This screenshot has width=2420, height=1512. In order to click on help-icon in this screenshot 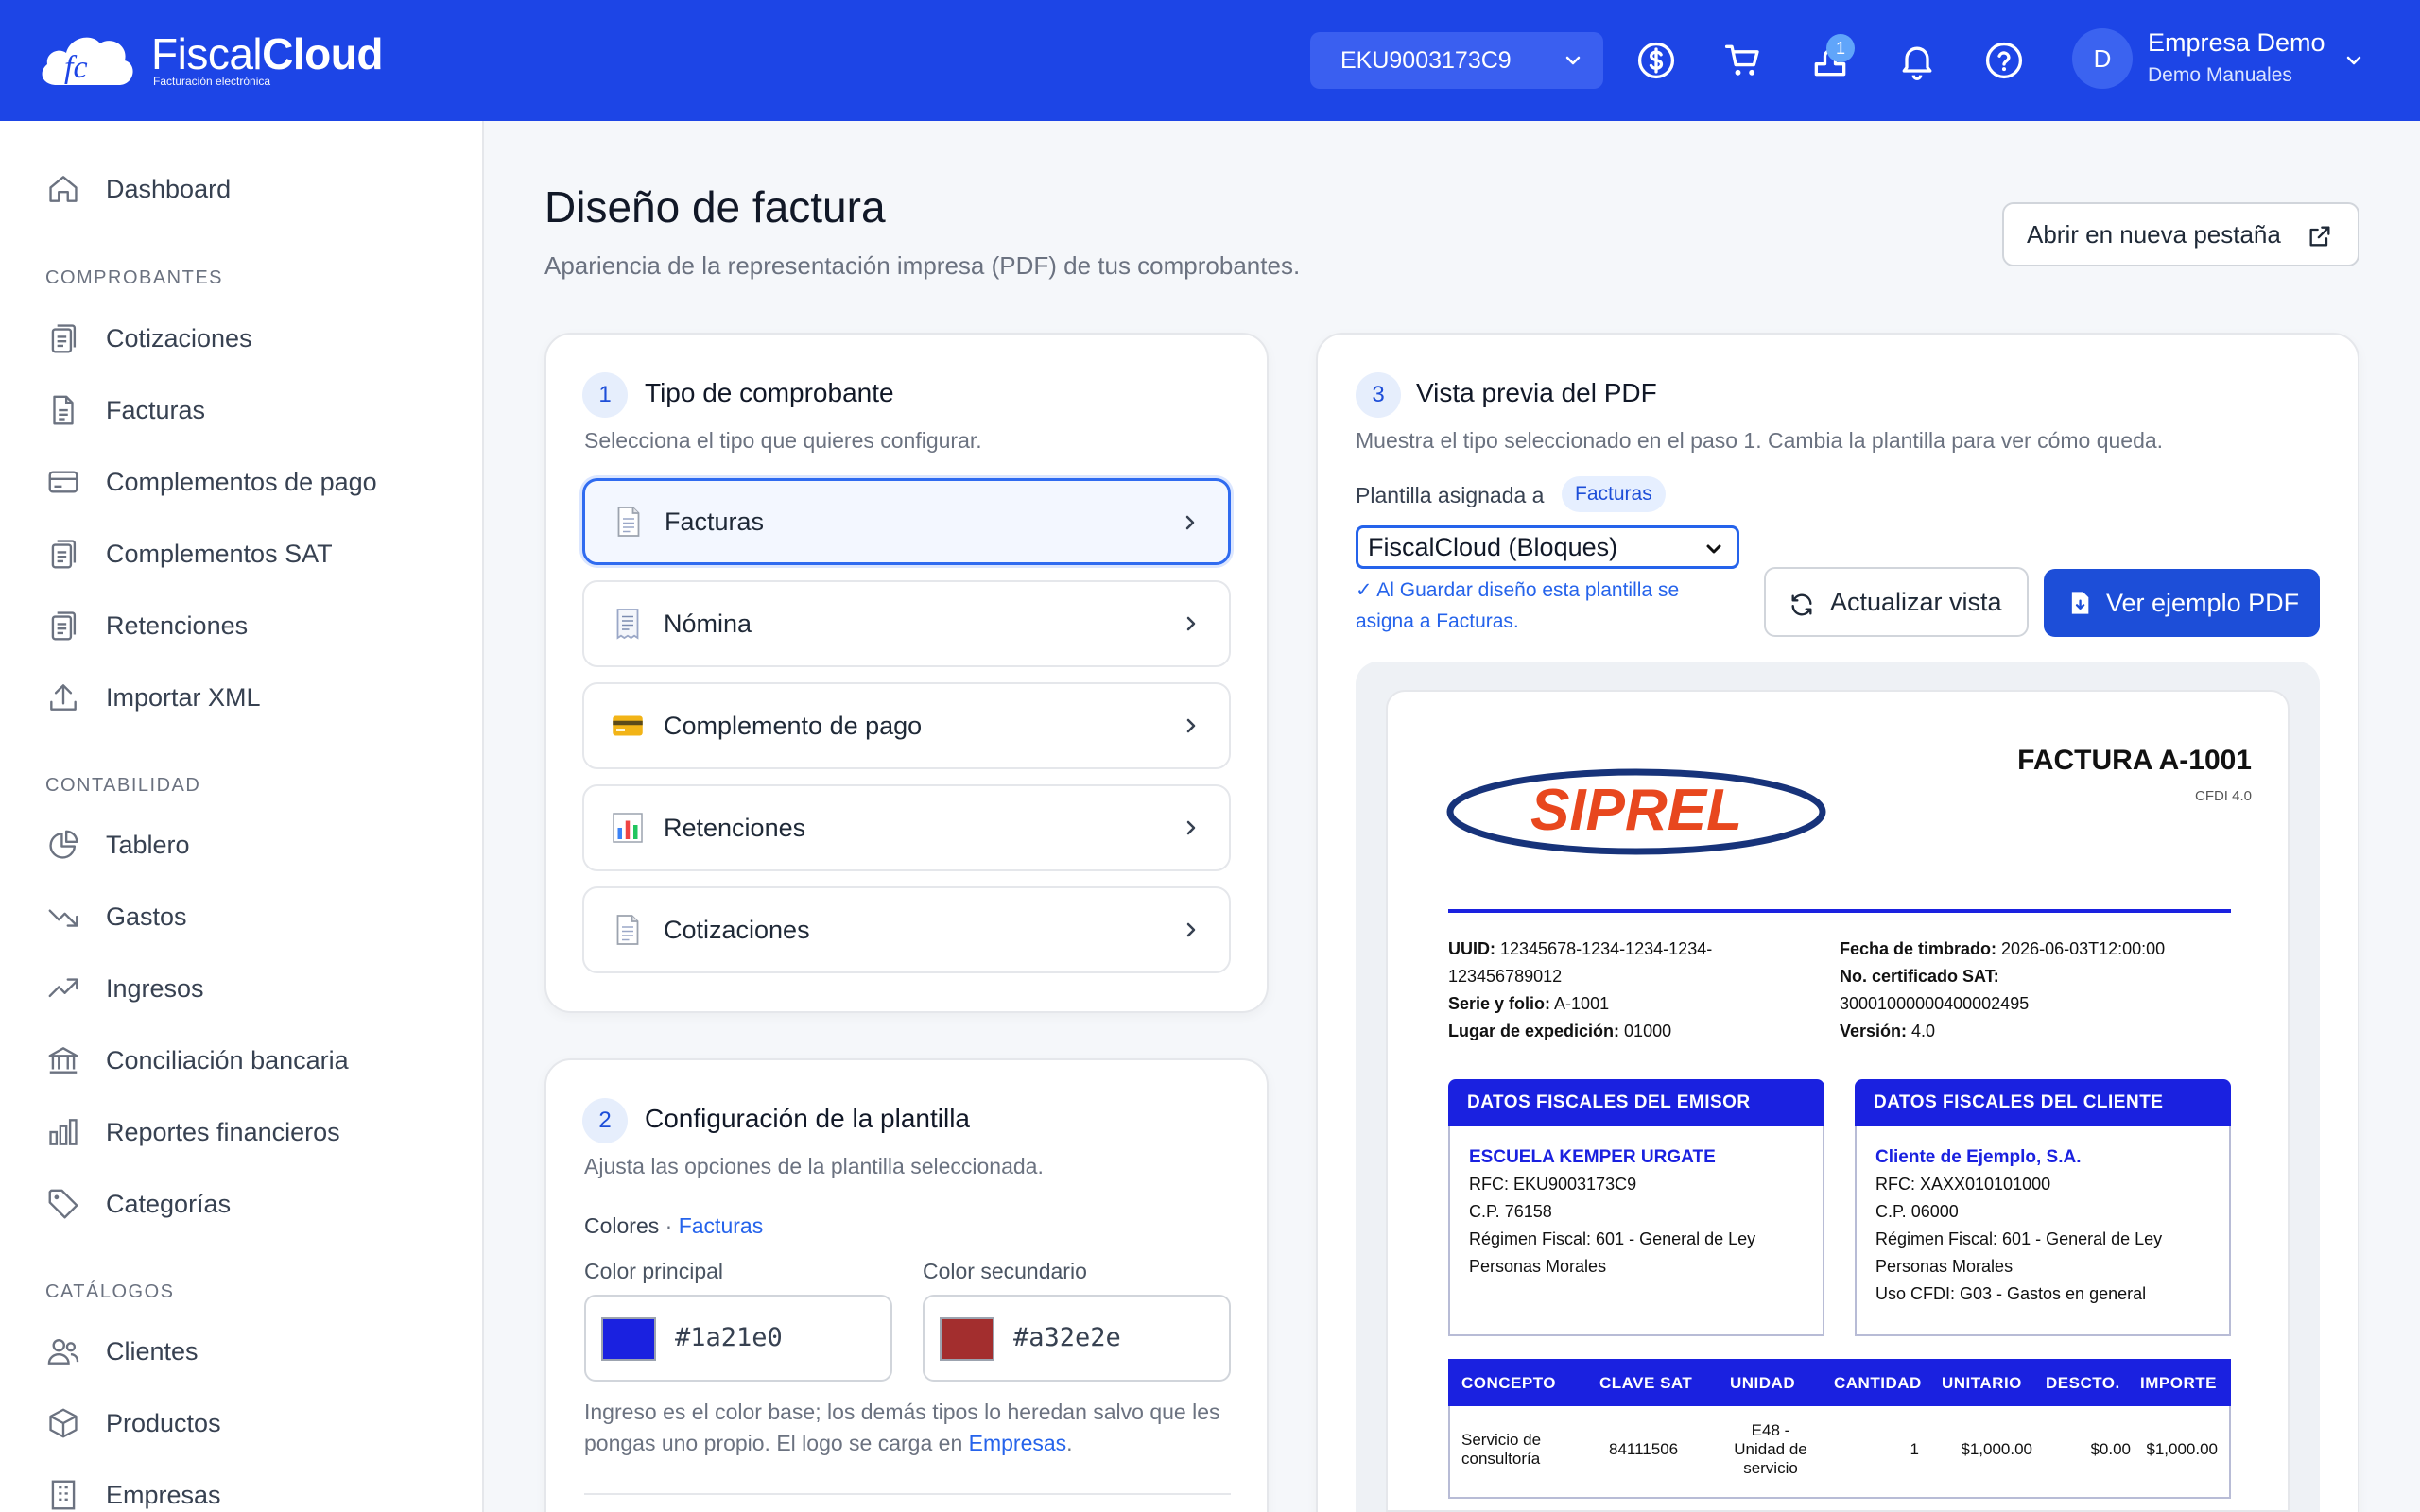, I will do `click(2004, 60)`.